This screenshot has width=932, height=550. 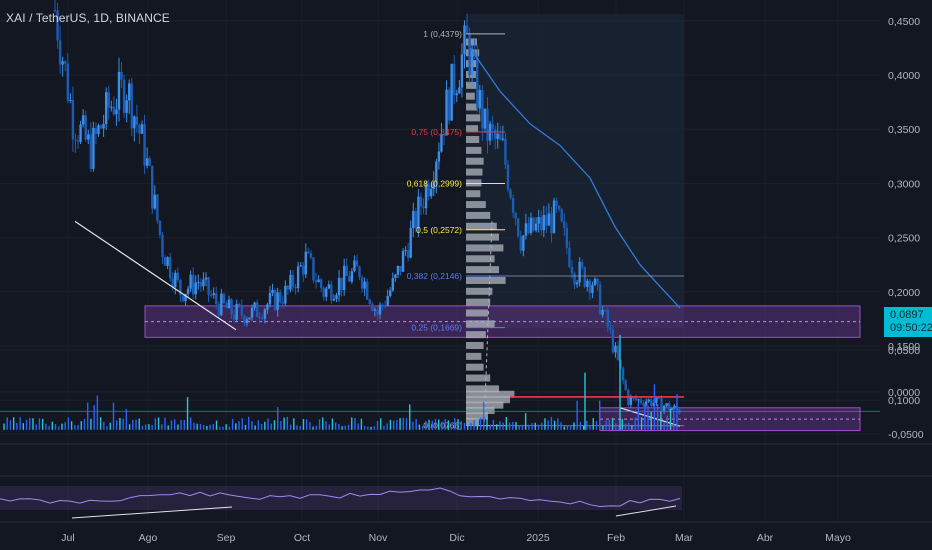 What do you see at coordinates (904, 293) in the screenshot?
I see `price-axis-label: 0,2000` at bounding box center [904, 293].